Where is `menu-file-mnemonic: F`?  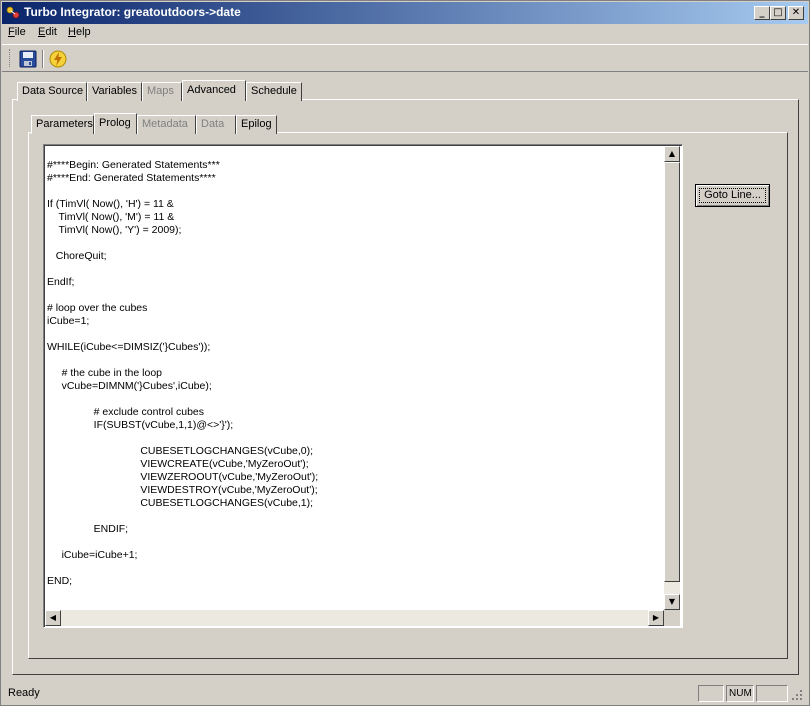
menu-file-mnemonic: F is located at coordinates (11, 32).